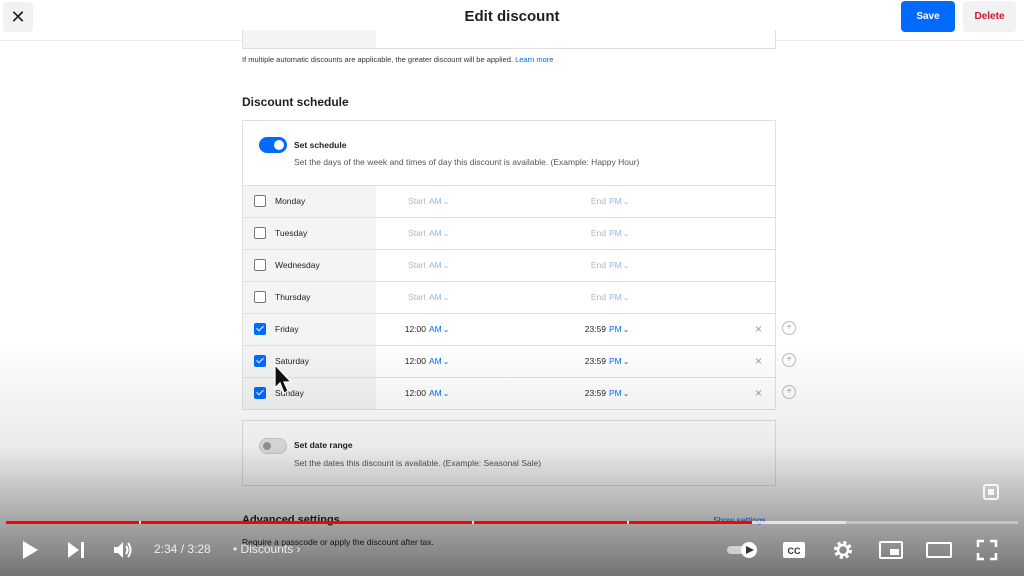 This screenshot has width=1024, height=576. I want to click on volume-button, so click(124, 550).